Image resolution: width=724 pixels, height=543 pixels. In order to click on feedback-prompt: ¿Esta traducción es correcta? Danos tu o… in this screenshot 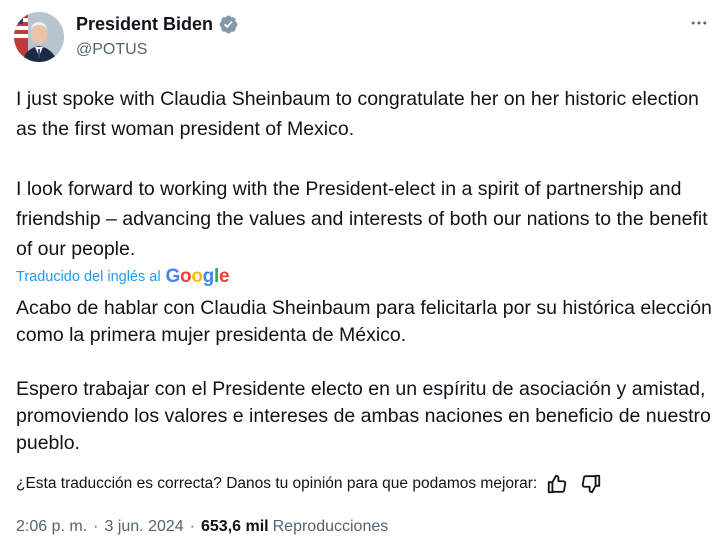, I will do `click(277, 483)`.